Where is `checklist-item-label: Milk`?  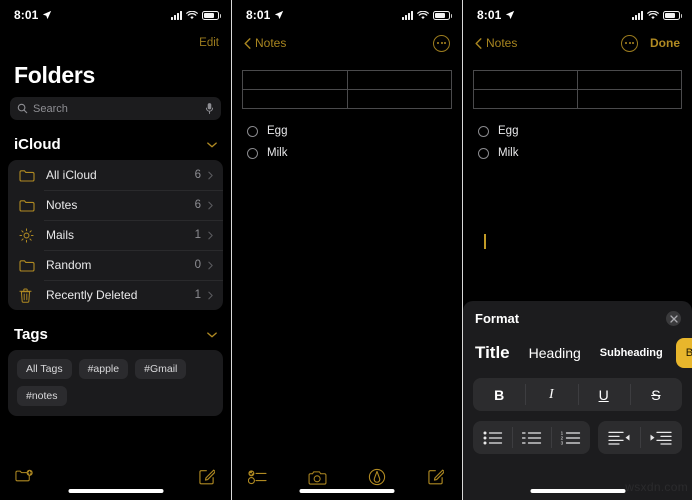
checklist-item-label: Milk is located at coordinates (277, 153).